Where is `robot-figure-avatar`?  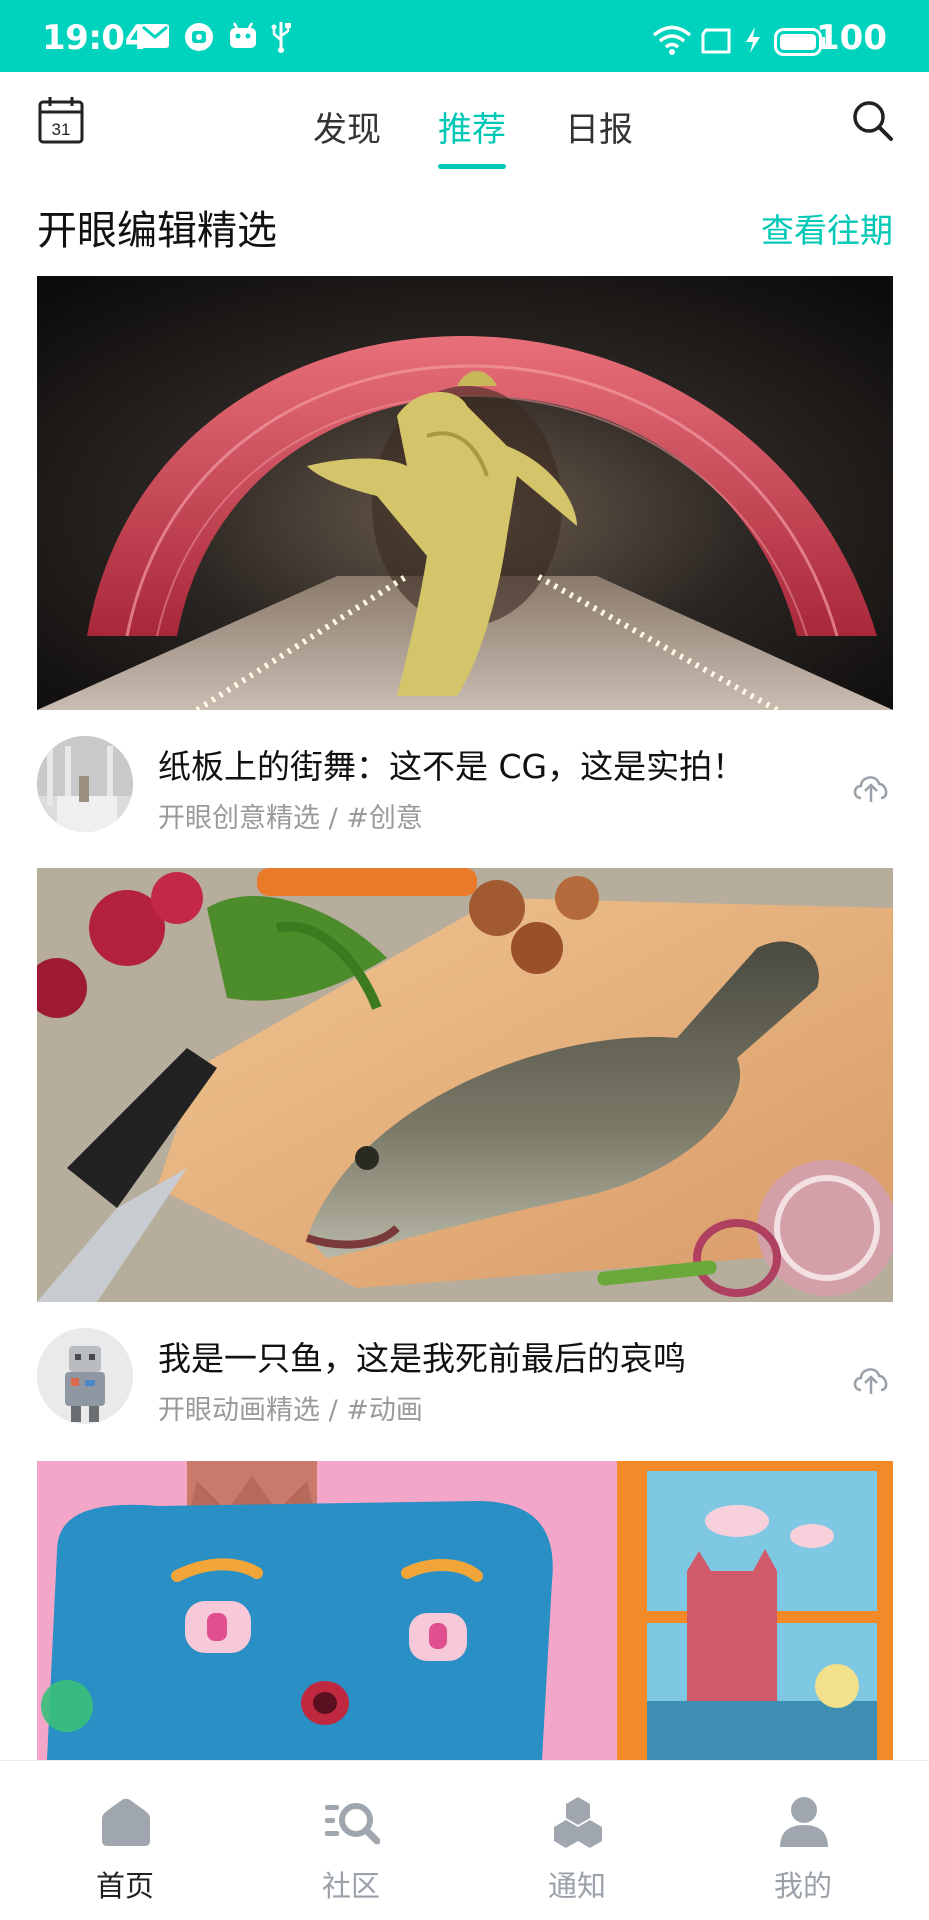
robot-figure-avatar is located at coordinates (85, 1376).